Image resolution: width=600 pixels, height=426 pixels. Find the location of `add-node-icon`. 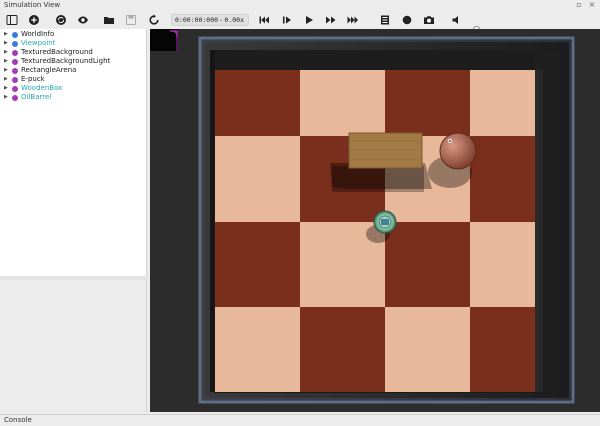

add-node-icon is located at coordinates (34, 20).